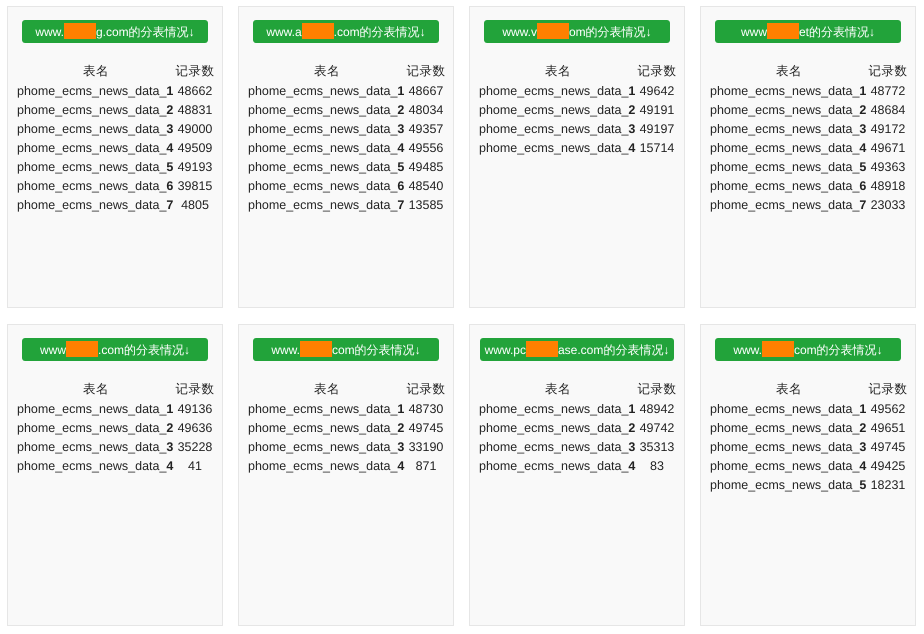  Describe the element at coordinates (195, 428) in the screenshot. I see `table-cell-text: 49636` at that location.